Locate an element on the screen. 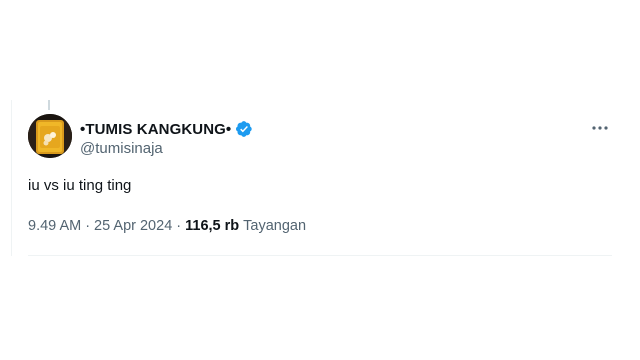 The height and width of the screenshot is (360, 640). author-display-name: •TUMIS KANGKUNG• is located at coordinates (155, 129).